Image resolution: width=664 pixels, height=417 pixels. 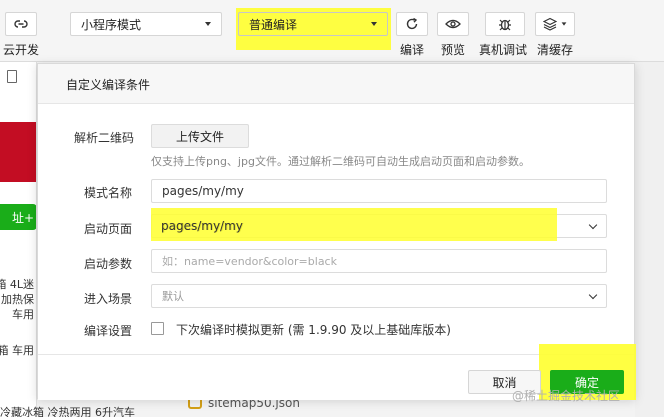 I want to click on mode-select-value: 小程序模式, so click(x=111, y=24).